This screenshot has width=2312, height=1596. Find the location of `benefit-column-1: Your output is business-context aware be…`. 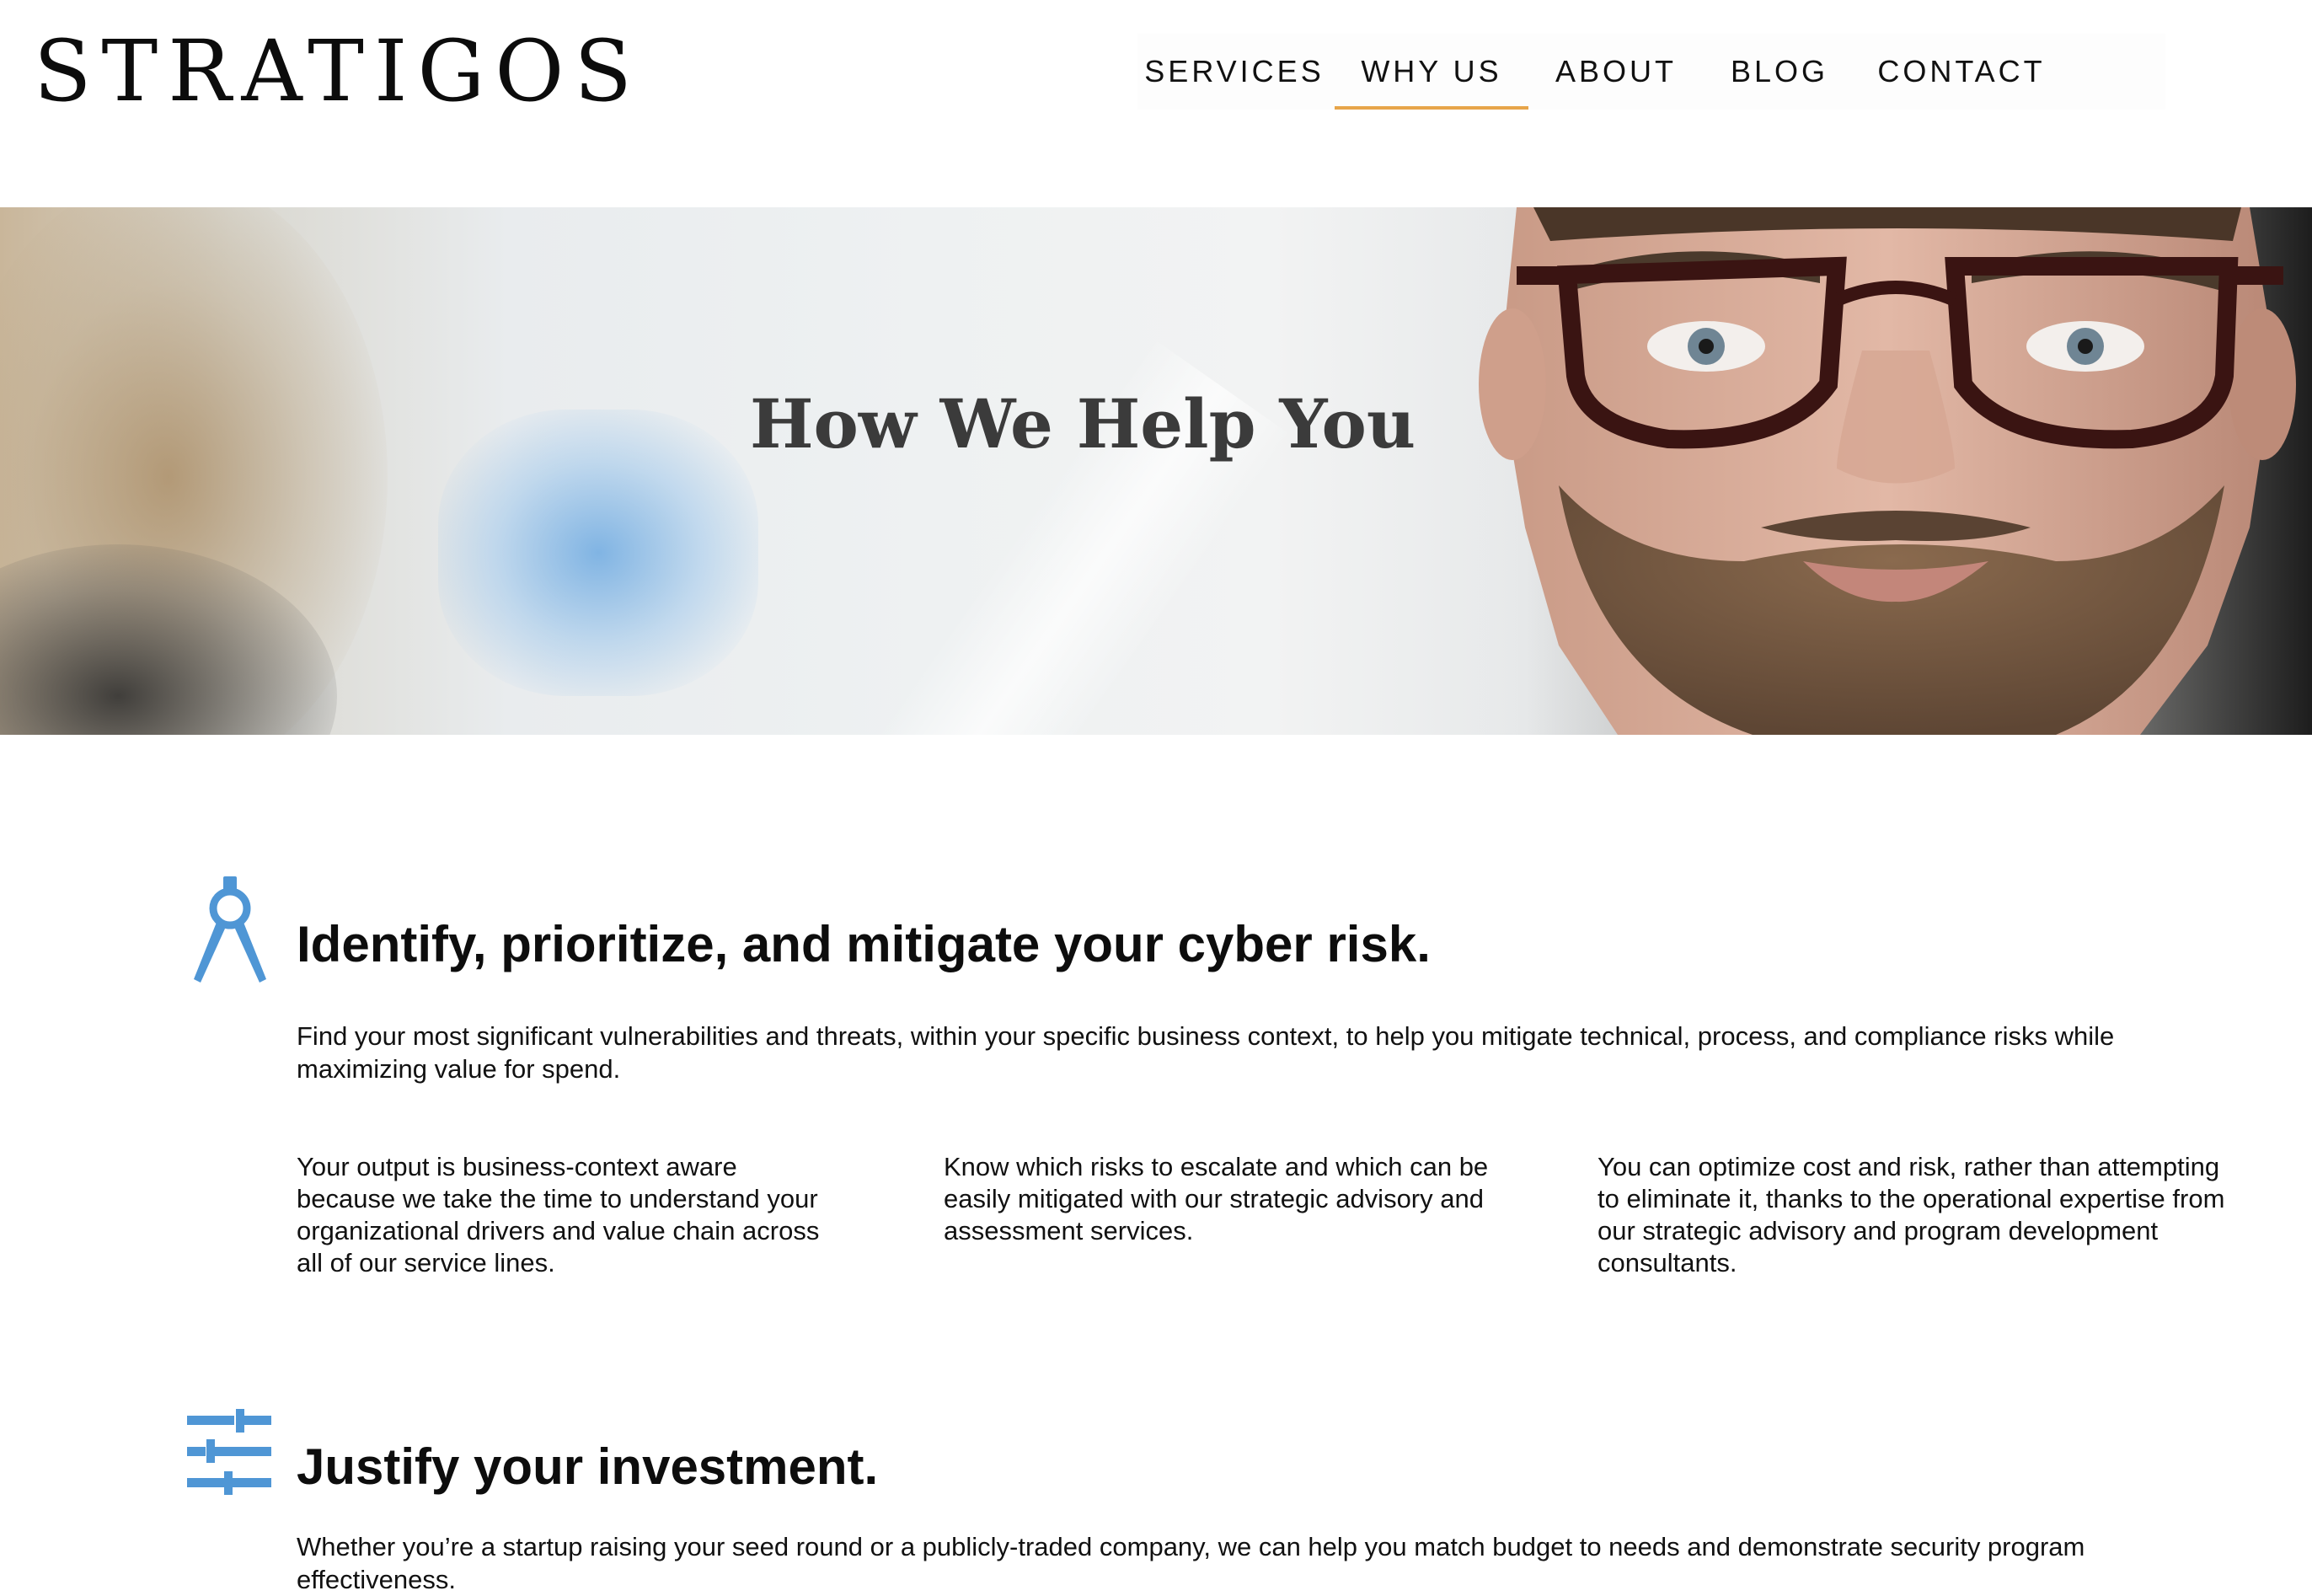

benefit-column-1: Your output is business-context aware be… is located at coordinates (558, 1215).